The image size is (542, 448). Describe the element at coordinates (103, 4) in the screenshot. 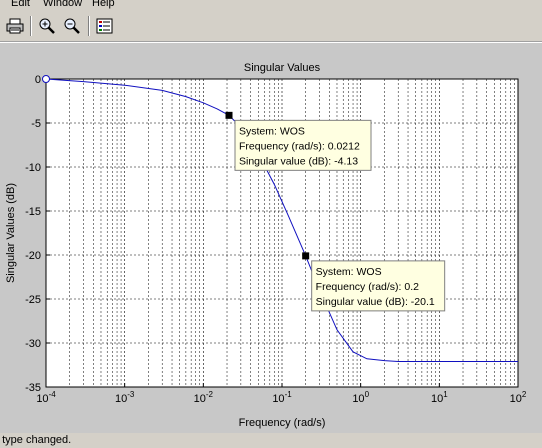

I see `menu-help: Help` at that location.